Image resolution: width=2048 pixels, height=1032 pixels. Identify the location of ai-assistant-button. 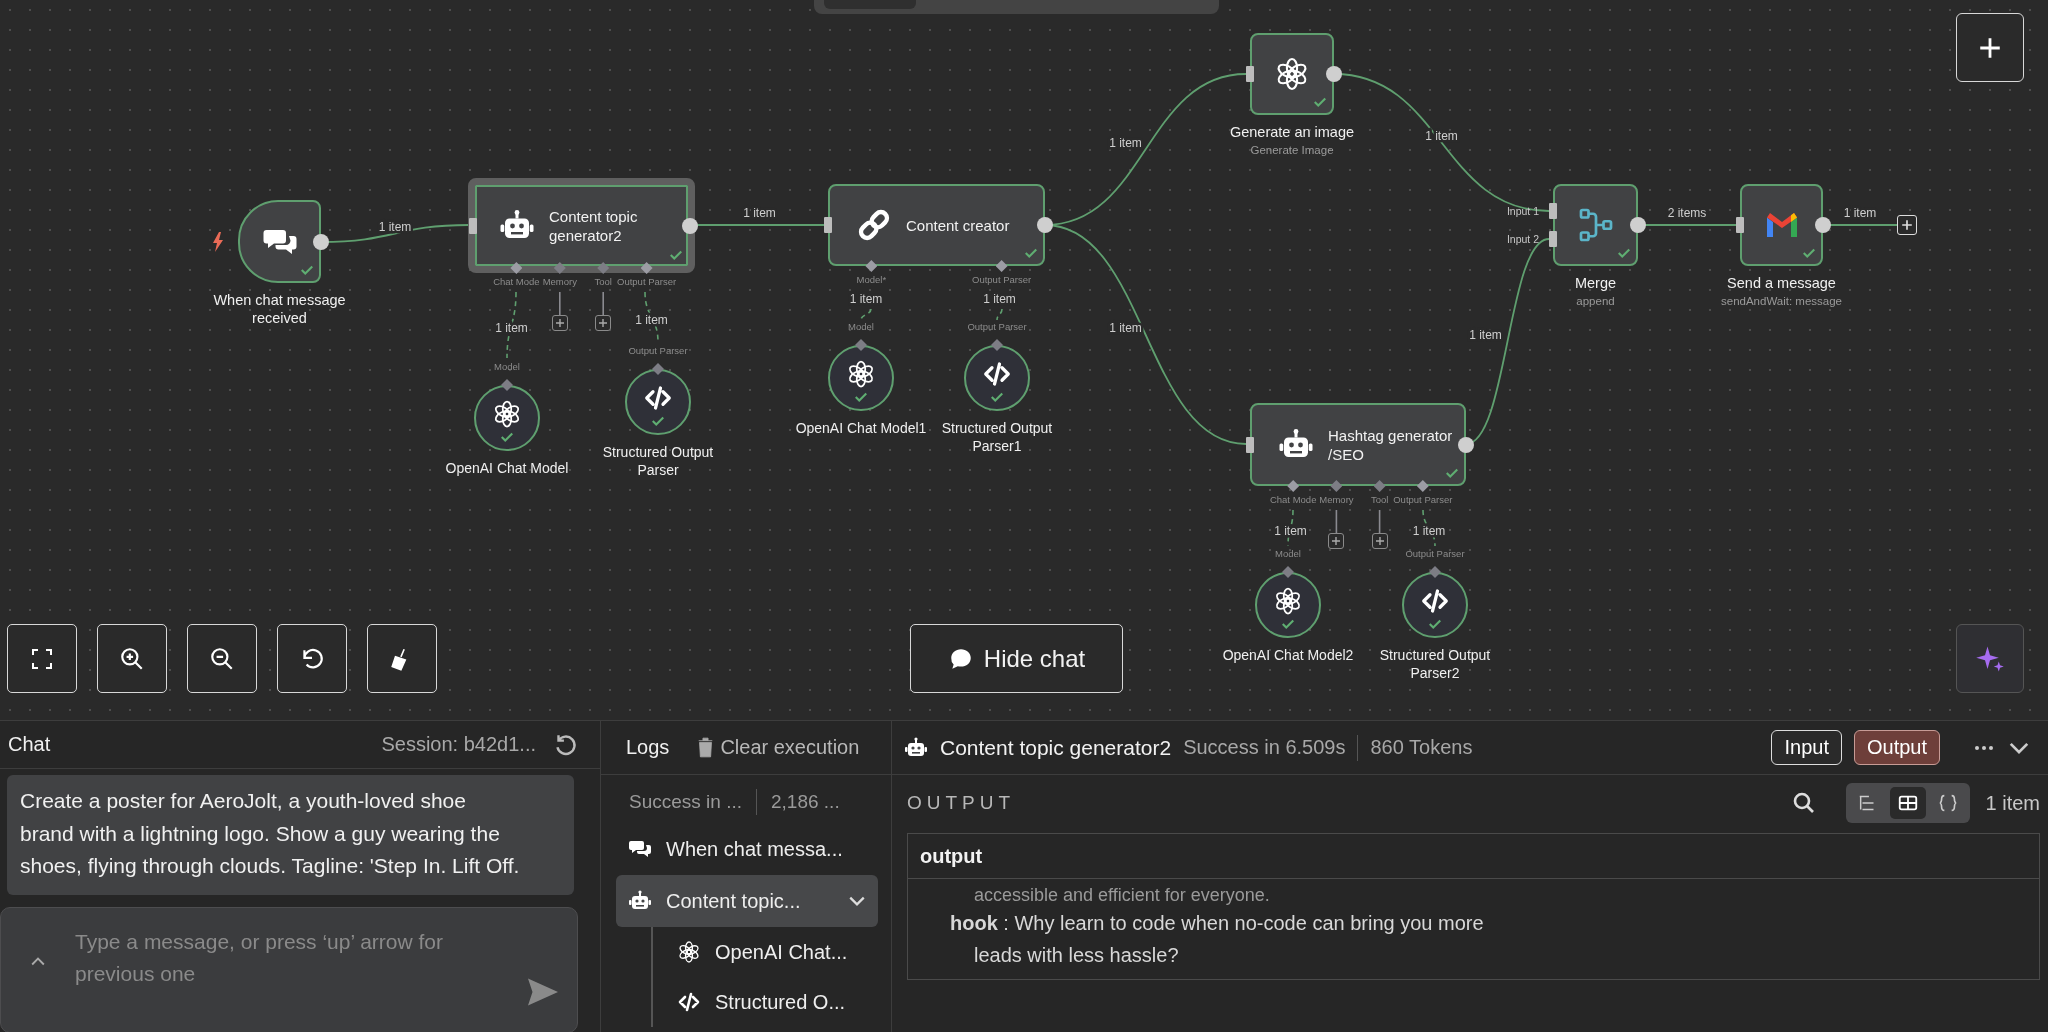
(1990, 658).